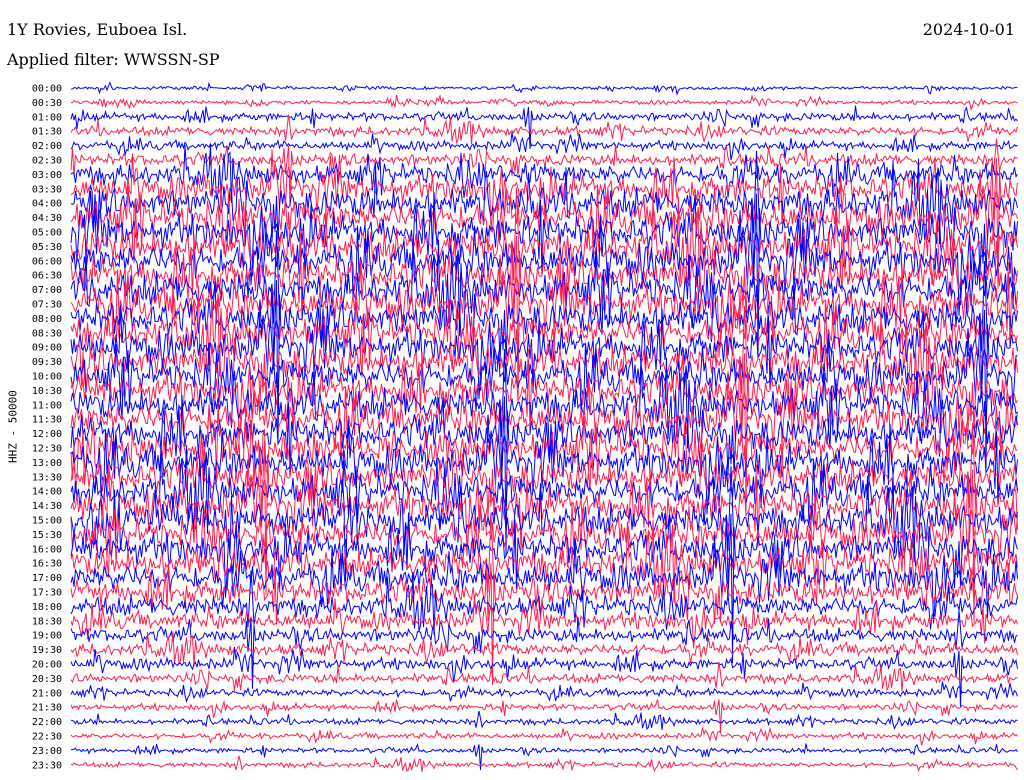 Image resolution: width=1024 pixels, height=780 pixels. What do you see at coordinates (968, 29) in the screenshot?
I see `date-label: 2024-10-01` at bounding box center [968, 29].